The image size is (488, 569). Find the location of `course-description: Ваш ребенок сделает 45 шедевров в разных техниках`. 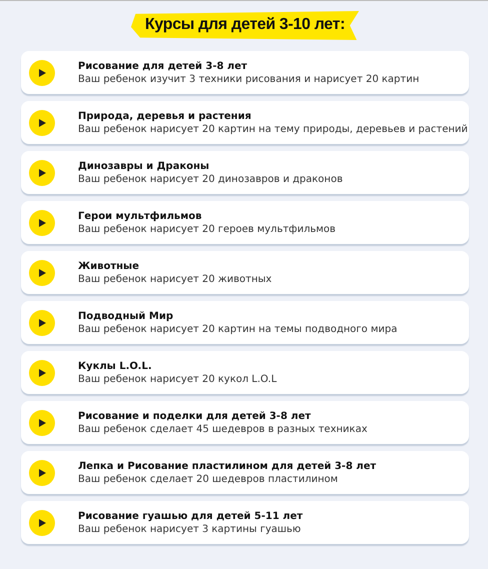

course-description: Ваш ребенок сделает 45 шедевров в разных техниках is located at coordinates (223, 429).